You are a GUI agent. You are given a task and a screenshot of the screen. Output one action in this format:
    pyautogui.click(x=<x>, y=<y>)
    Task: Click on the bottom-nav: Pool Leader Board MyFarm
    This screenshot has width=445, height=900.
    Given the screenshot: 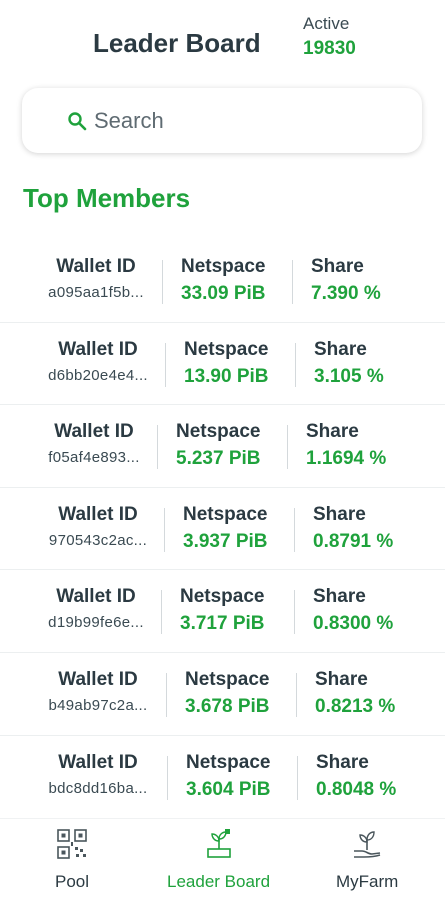 What is the action you would take?
    pyautogui.click(x=222, y=859)
    